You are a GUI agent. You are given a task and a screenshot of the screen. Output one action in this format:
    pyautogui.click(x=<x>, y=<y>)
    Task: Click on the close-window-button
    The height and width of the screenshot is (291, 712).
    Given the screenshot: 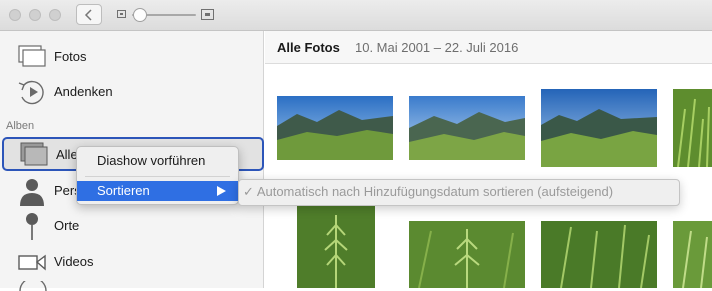 What is the action you would take?
    pyautogui.click(x=15, y=15)
    